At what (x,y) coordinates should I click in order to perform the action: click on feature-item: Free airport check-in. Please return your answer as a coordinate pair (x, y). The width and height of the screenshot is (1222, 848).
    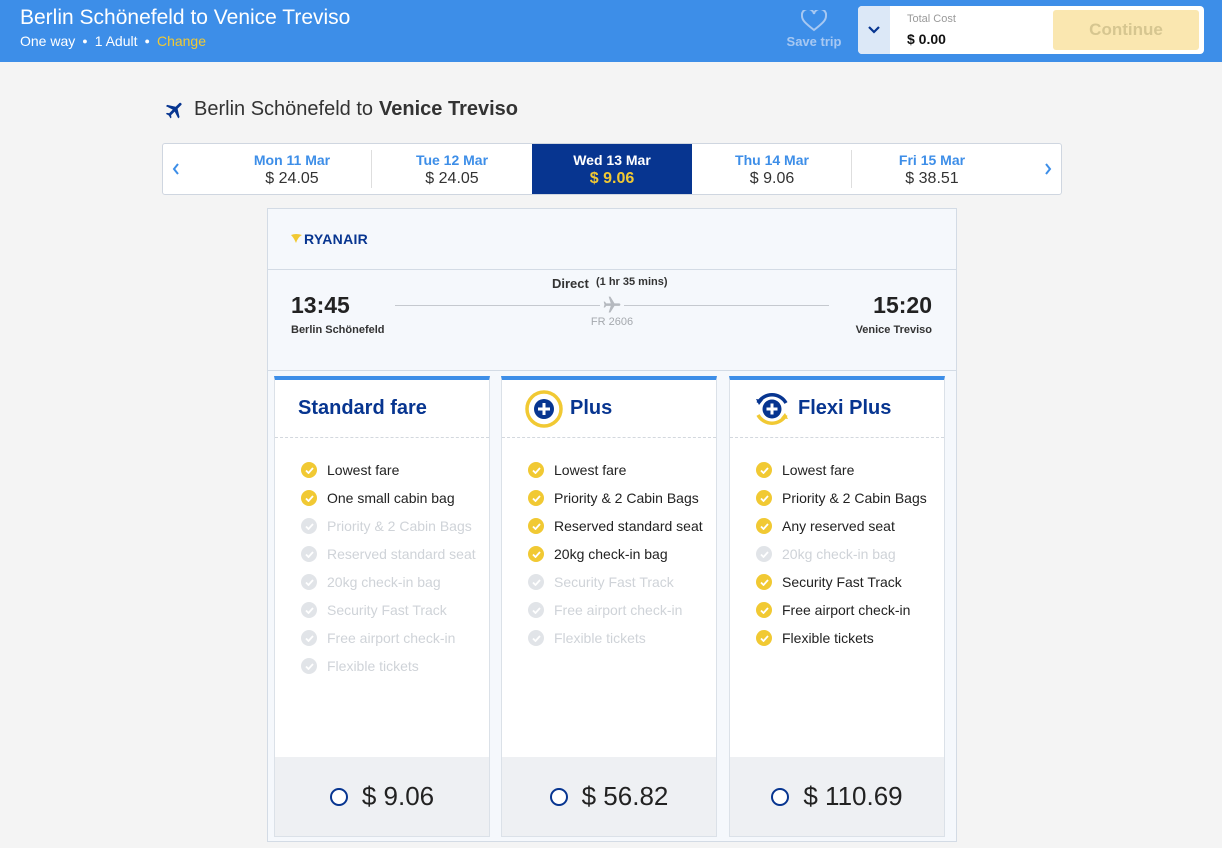
    Looking at the image, I should click on (843, 610).